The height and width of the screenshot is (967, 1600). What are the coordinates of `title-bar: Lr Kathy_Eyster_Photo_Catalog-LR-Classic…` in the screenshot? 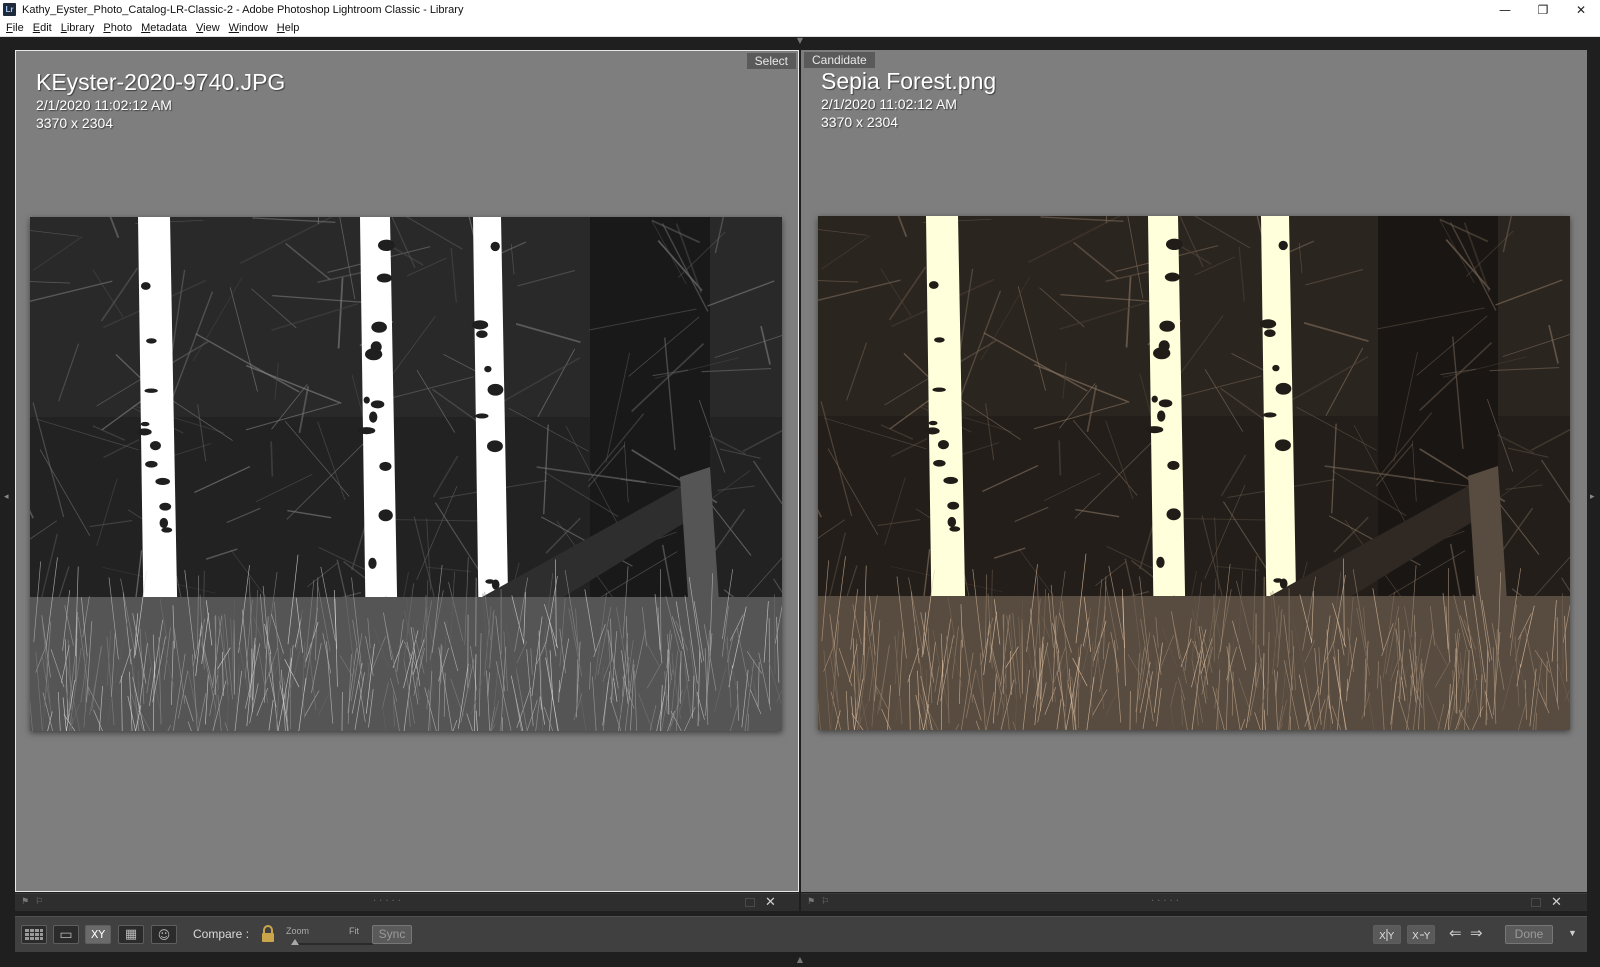 It's located at (800, 9).